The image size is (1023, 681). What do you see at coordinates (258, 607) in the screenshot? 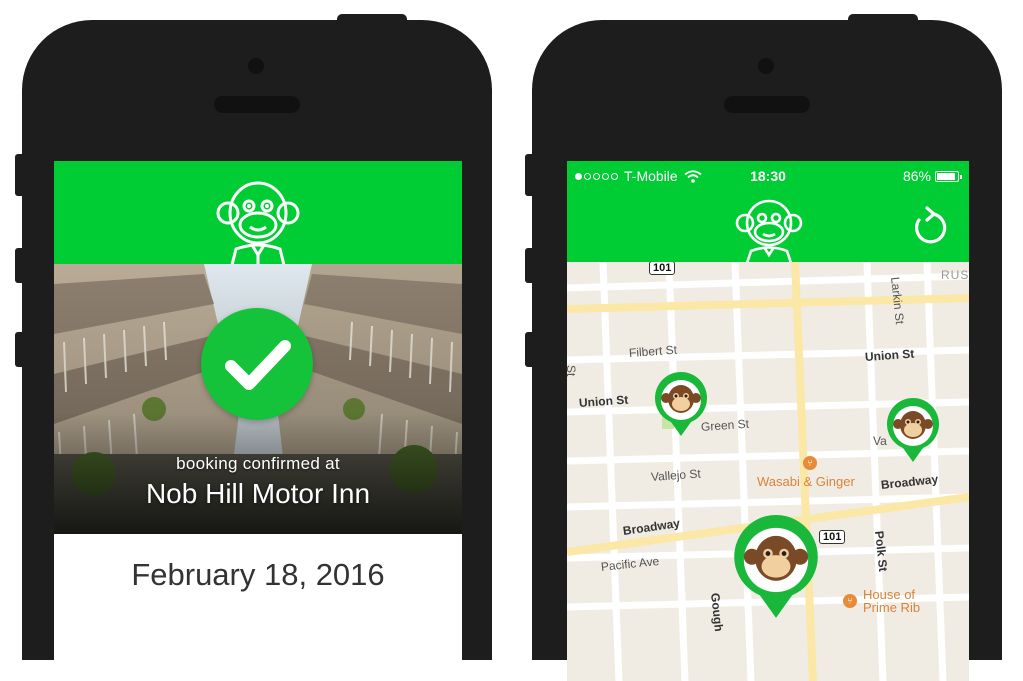
I see `date-panel: February 18, 2016` at bounding box center [258, 607].